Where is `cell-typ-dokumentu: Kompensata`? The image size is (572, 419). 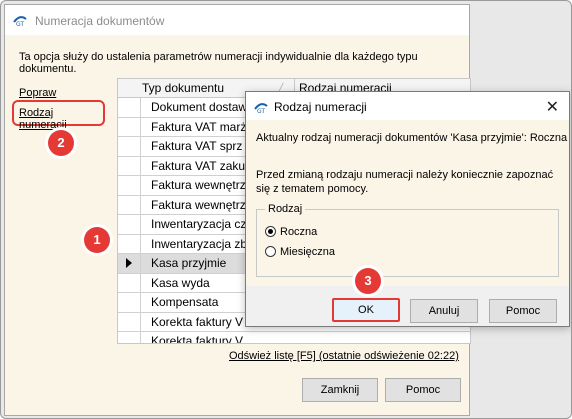
cell-typ-dokumentu: Kompensata is located at coordinates (185, 302).